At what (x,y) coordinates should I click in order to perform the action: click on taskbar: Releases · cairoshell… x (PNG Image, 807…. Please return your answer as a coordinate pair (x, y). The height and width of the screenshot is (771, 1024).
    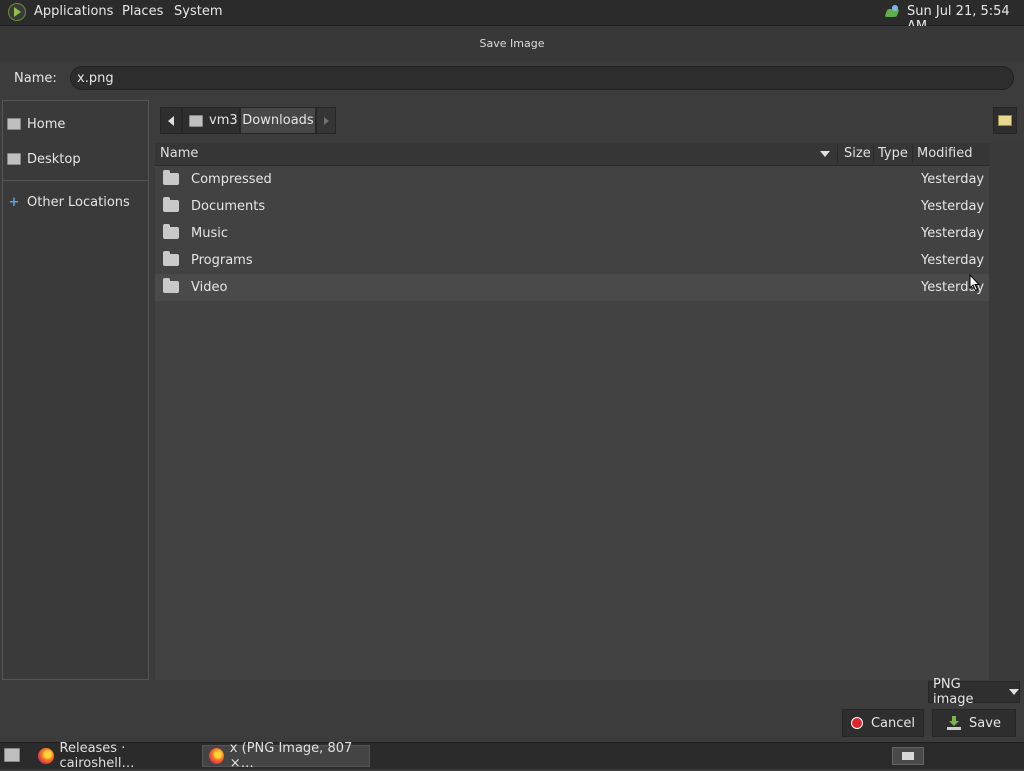
    Looking at the image, I should click on (512, 756).